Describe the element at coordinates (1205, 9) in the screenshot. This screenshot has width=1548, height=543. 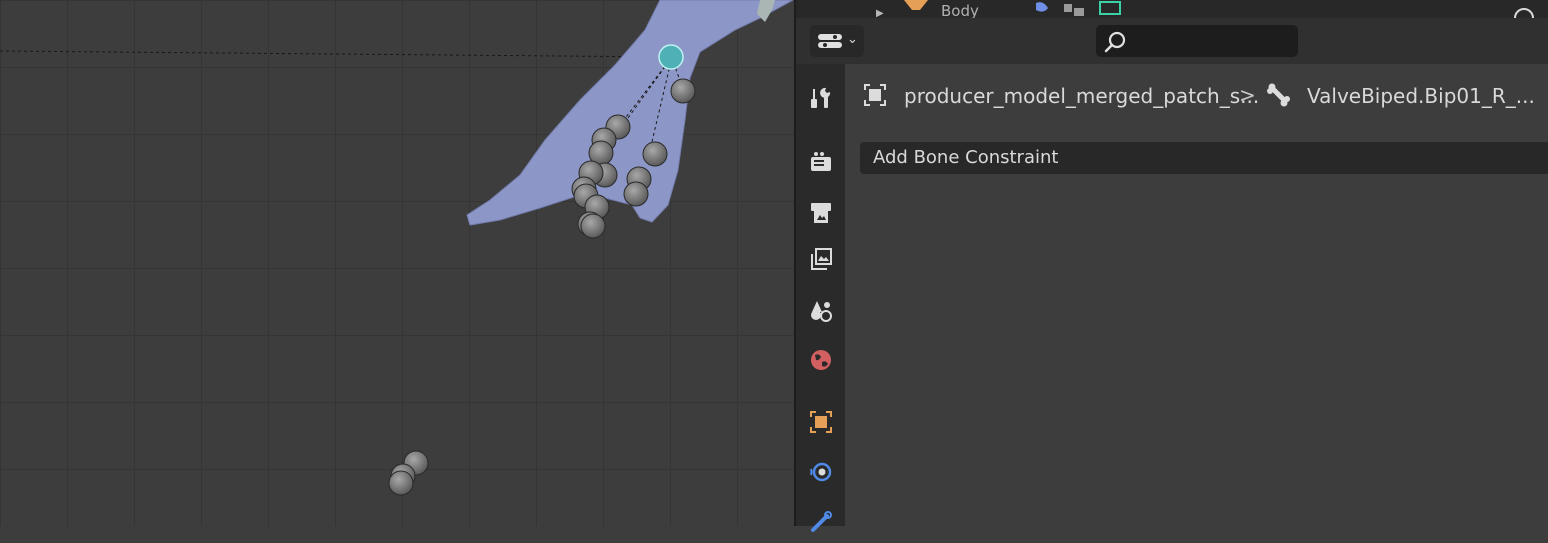
I see `outliner-icons: ▶` at that location.